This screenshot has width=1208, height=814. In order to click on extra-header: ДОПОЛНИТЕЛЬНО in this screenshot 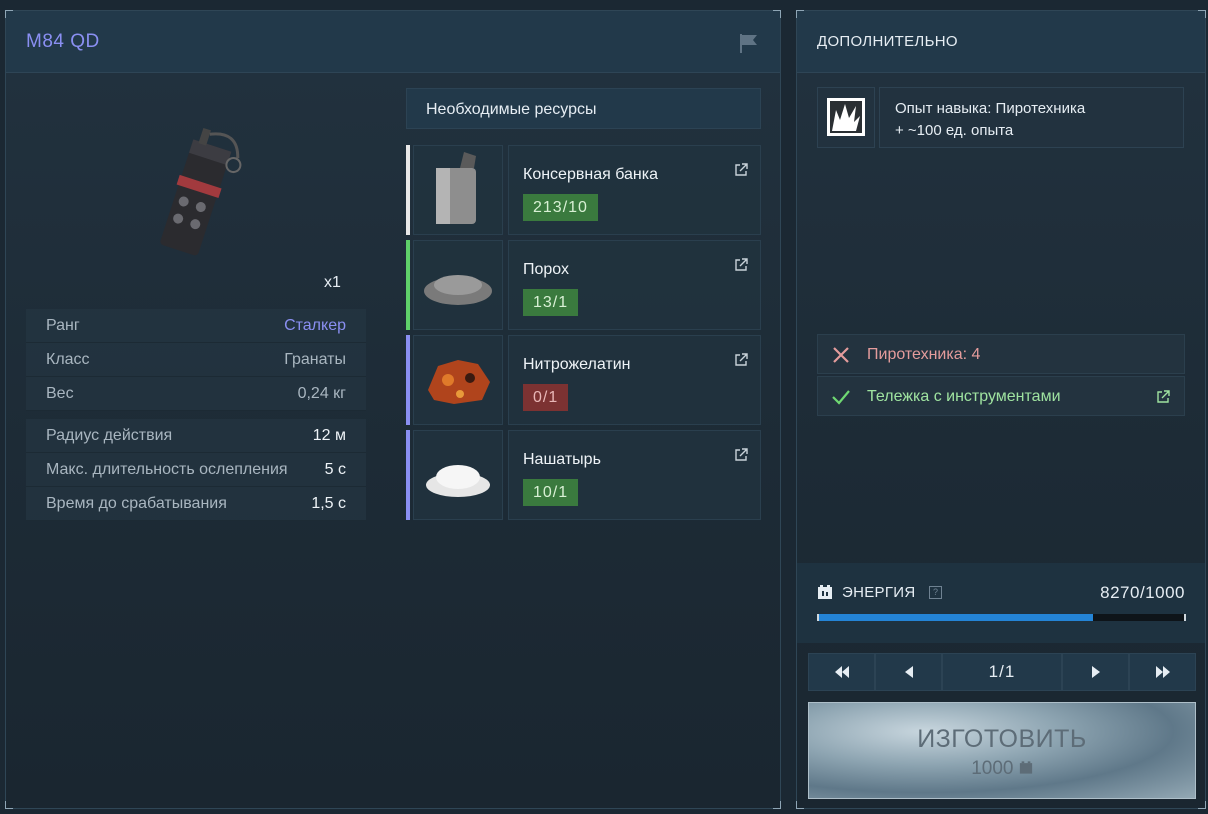, I will do `click(1001, 42)`.